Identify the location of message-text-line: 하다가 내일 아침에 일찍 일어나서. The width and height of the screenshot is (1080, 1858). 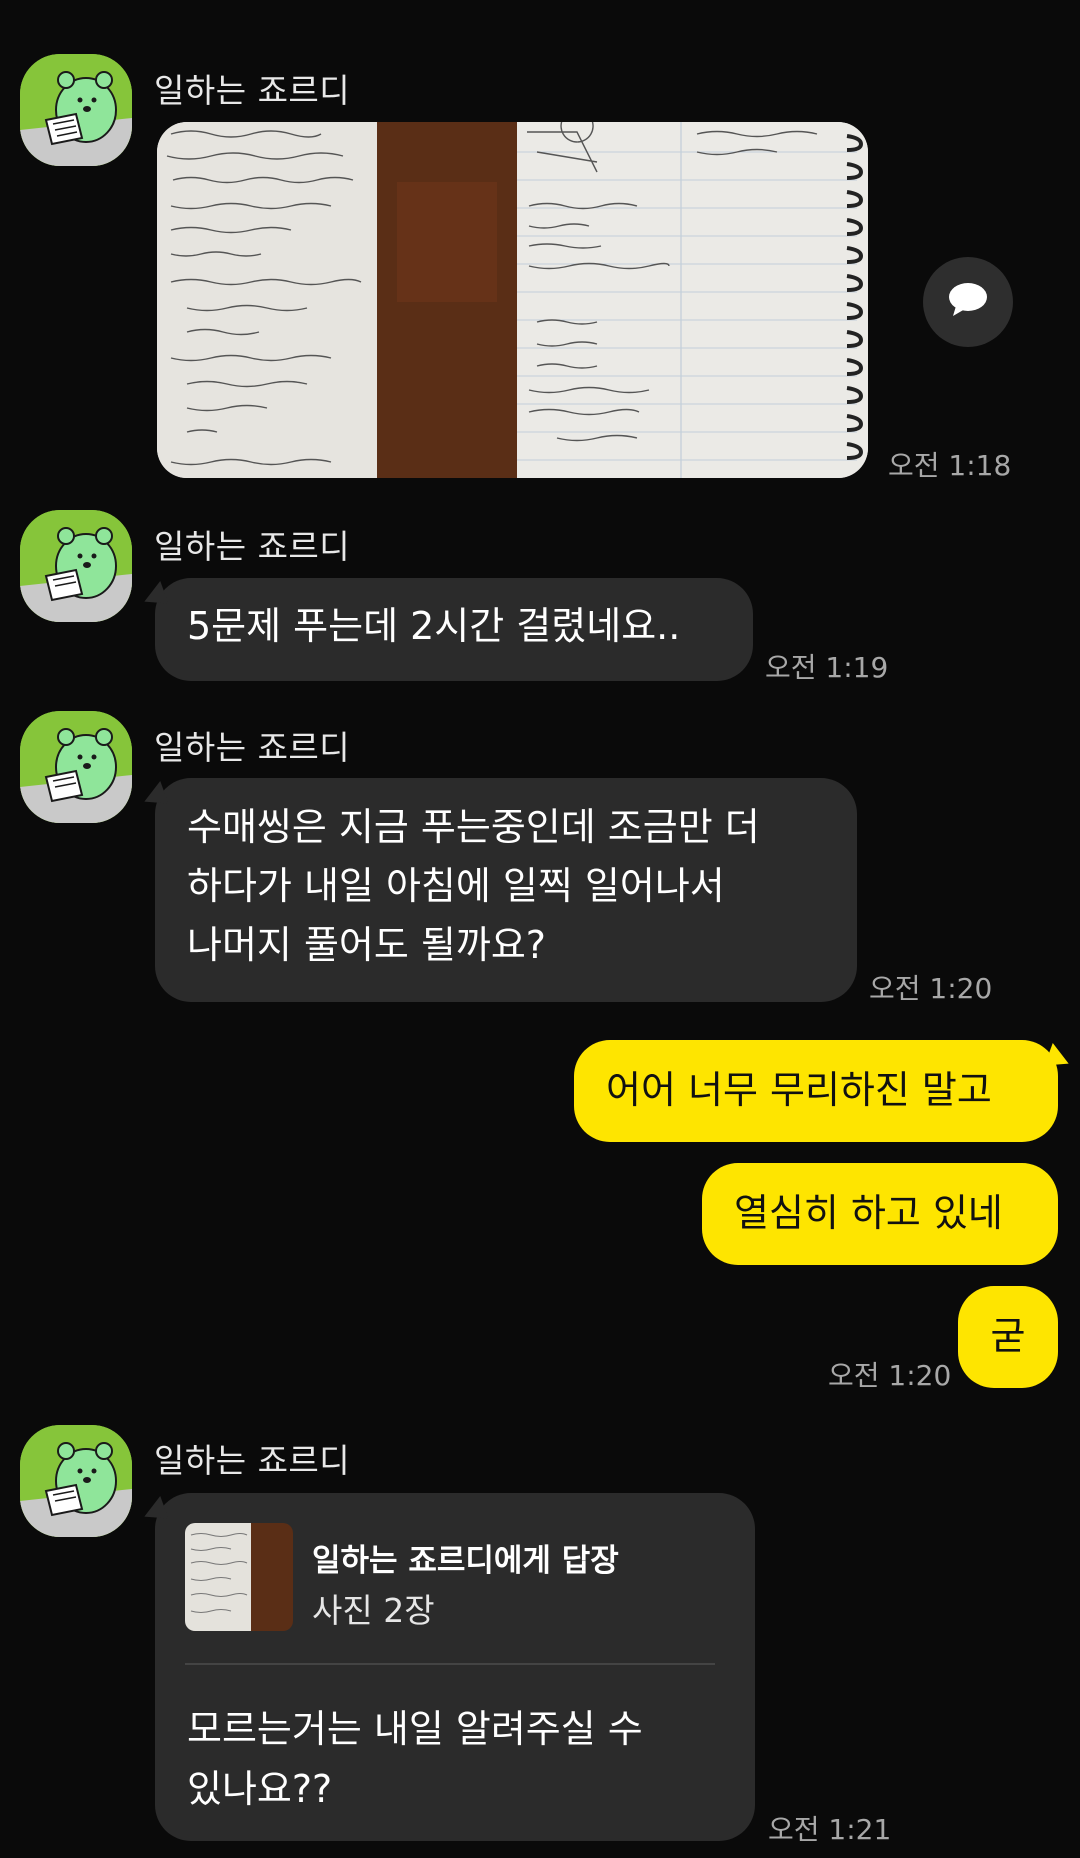
(456, 886).